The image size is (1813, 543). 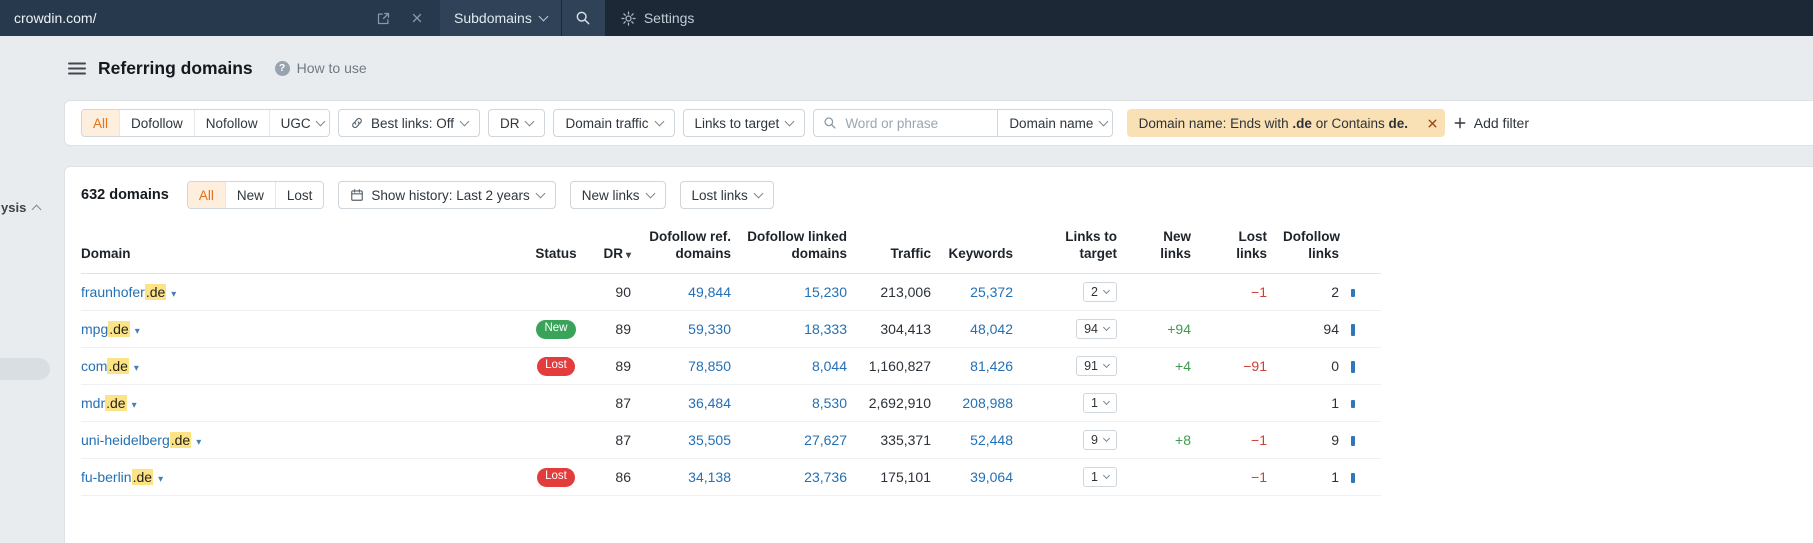 I want to click on tab-dofollow: Dofollow, so click(x=156, y=123).